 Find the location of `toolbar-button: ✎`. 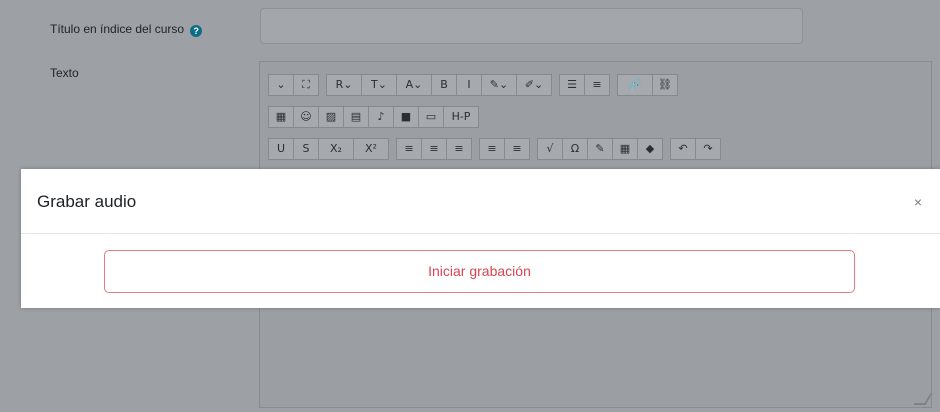

toolbar-button: ✎ is located at coordinates (600, 149).